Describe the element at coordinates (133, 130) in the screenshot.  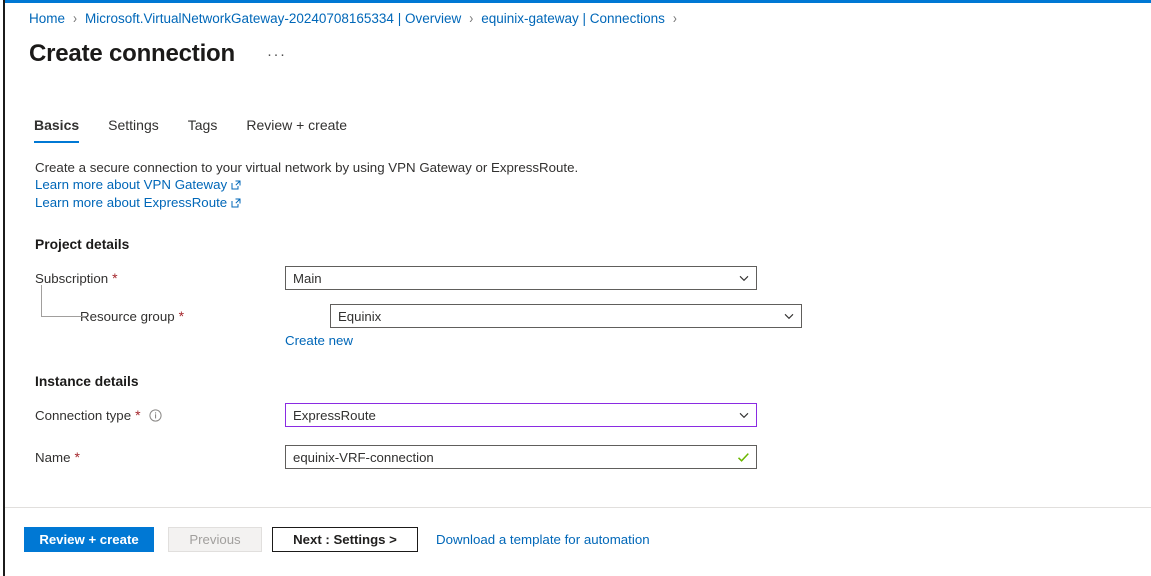
I see `tab-settings: Settings` at that location.